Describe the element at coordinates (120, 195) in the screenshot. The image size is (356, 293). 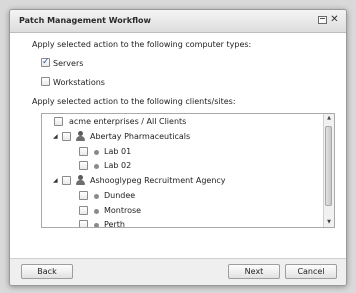
I see `tree-item-label: Dundee` at that location.